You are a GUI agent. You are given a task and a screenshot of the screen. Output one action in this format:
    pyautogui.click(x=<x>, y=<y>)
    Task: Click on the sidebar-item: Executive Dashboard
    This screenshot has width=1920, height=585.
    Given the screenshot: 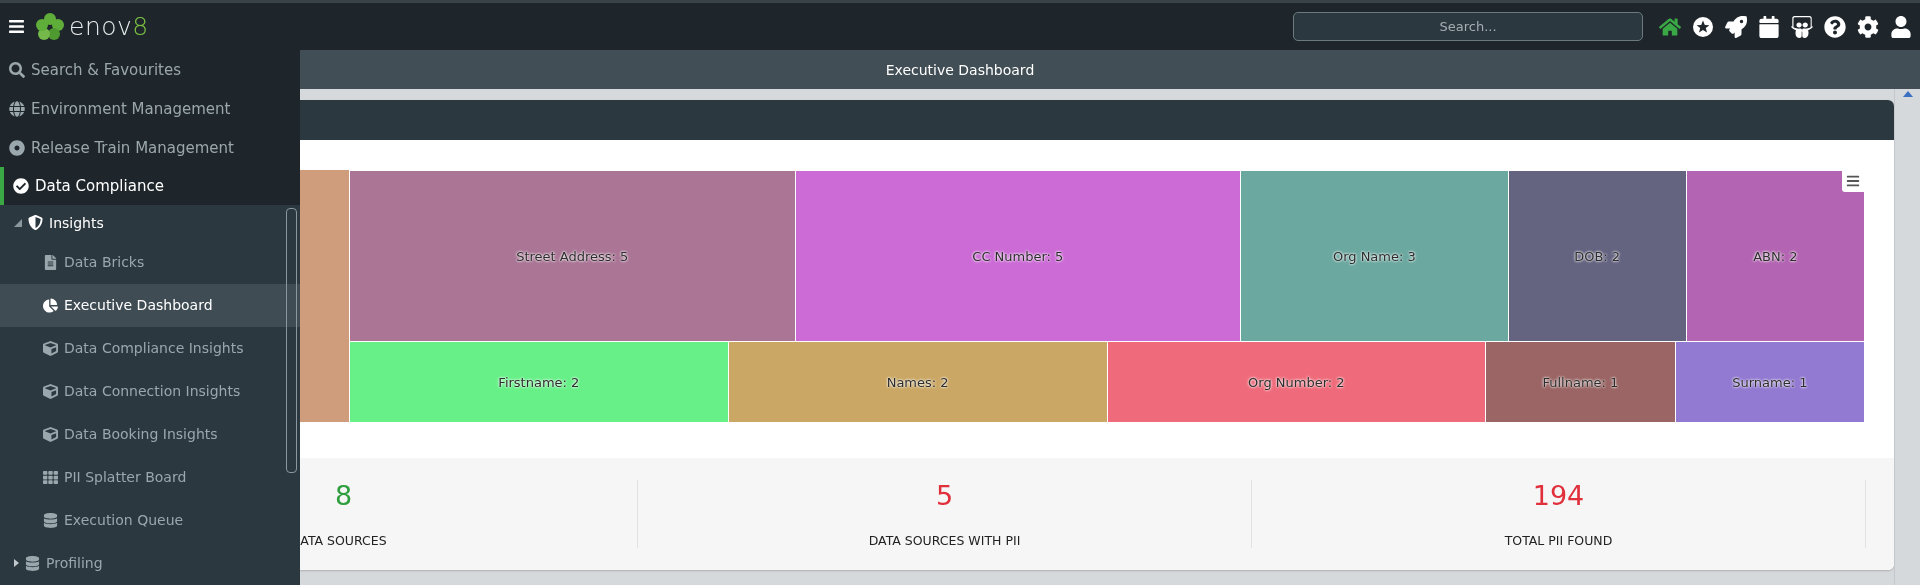 What is the action you would take?
    pyautogui.click(x=150, y=305)
    